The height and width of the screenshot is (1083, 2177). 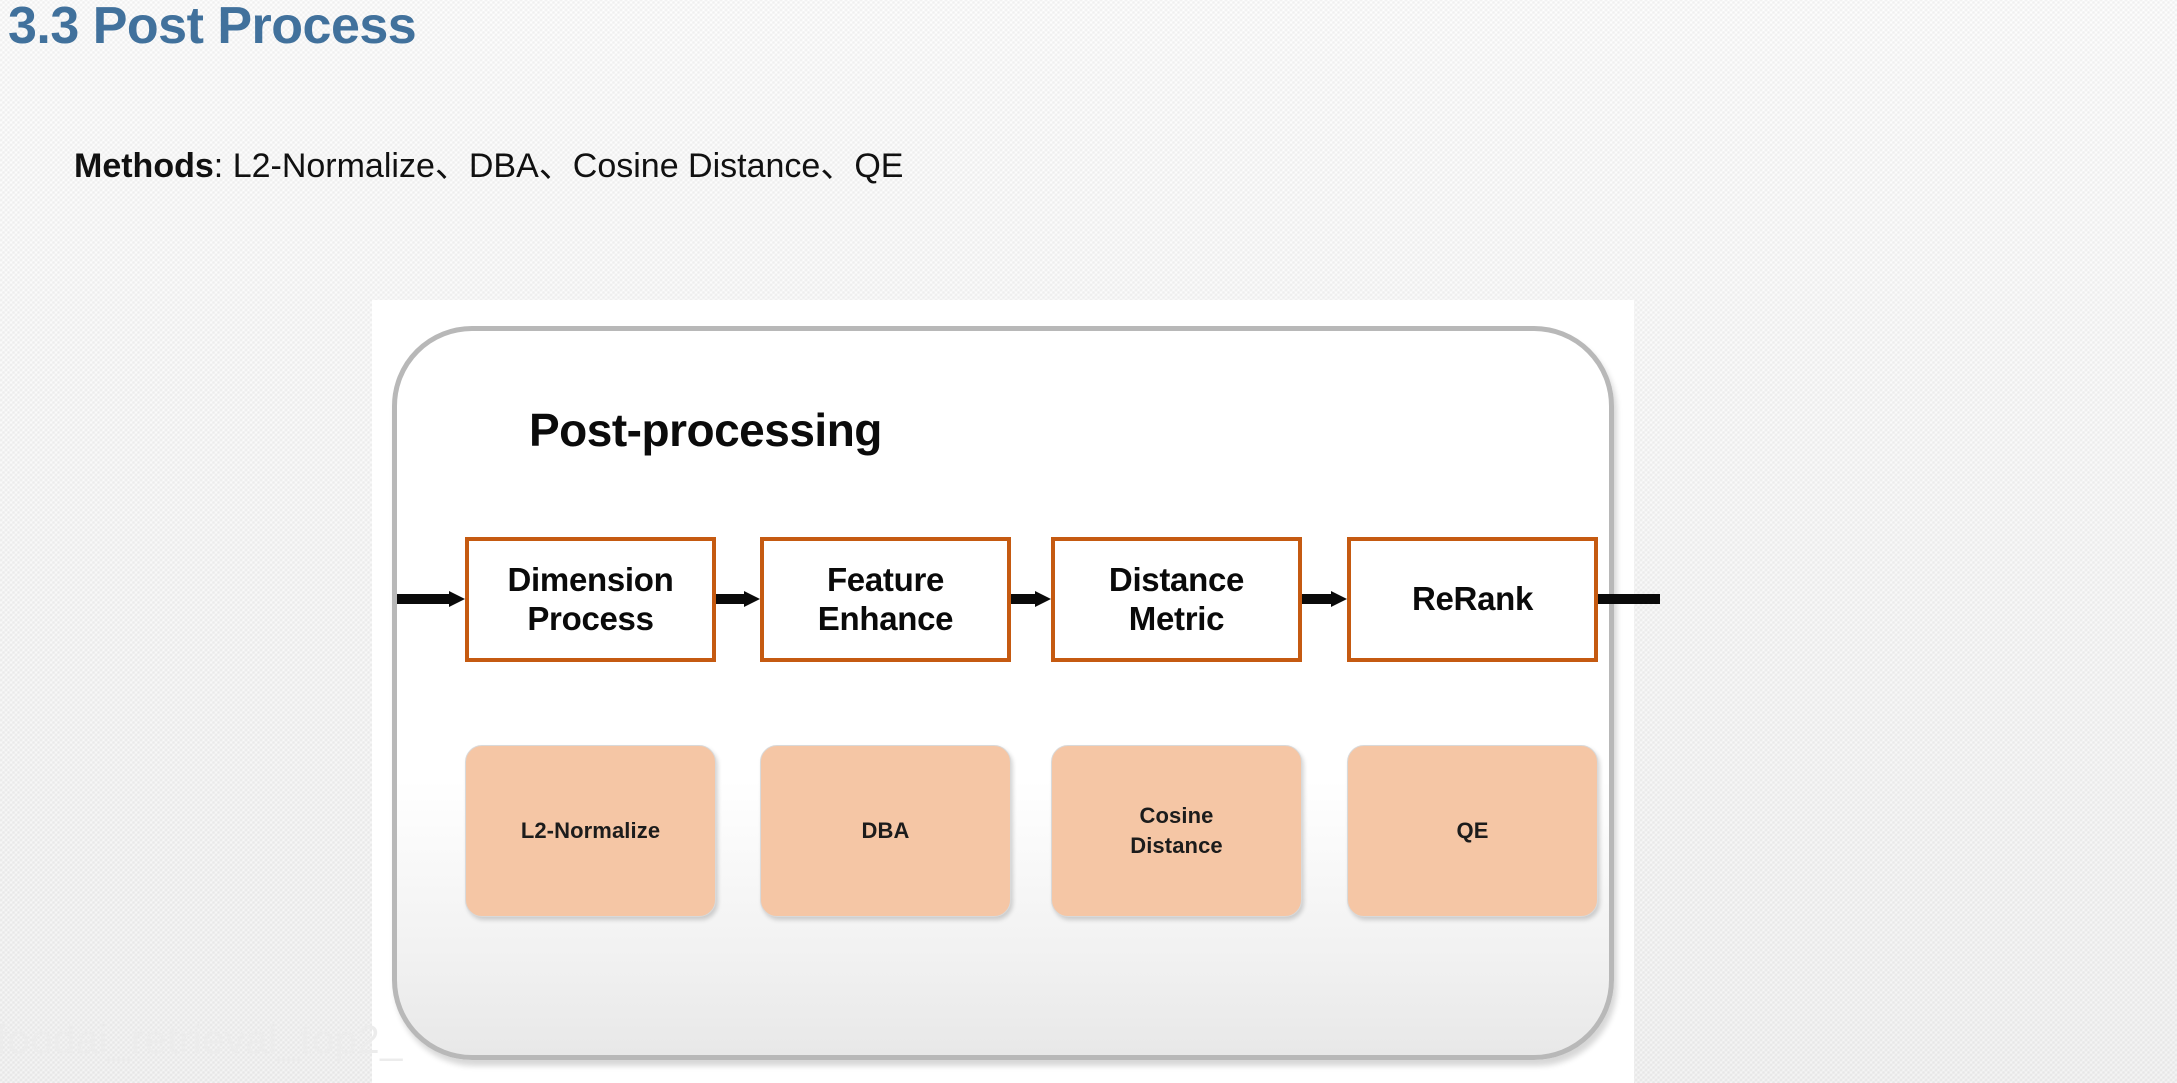 I want to click on stage-label: Feature Enhance, so click(x=885, y=599).